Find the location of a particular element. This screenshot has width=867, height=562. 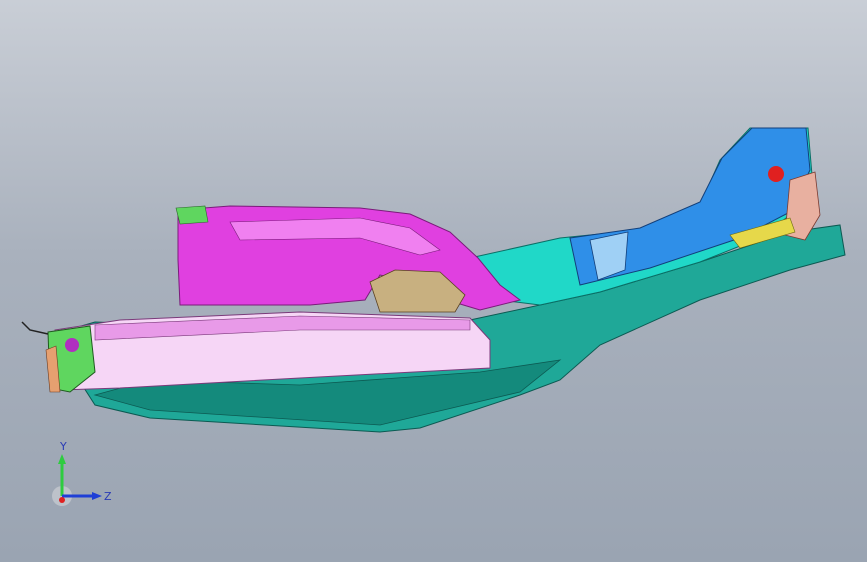

z-axis-label: Z is located at coordinates (108, 496).